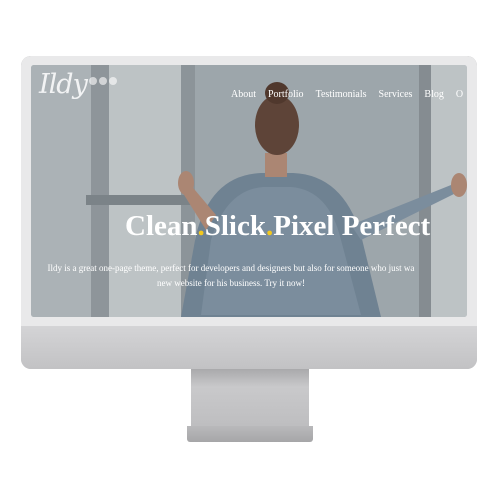  I want to click on logo-dots-icon, so click(103, 81).